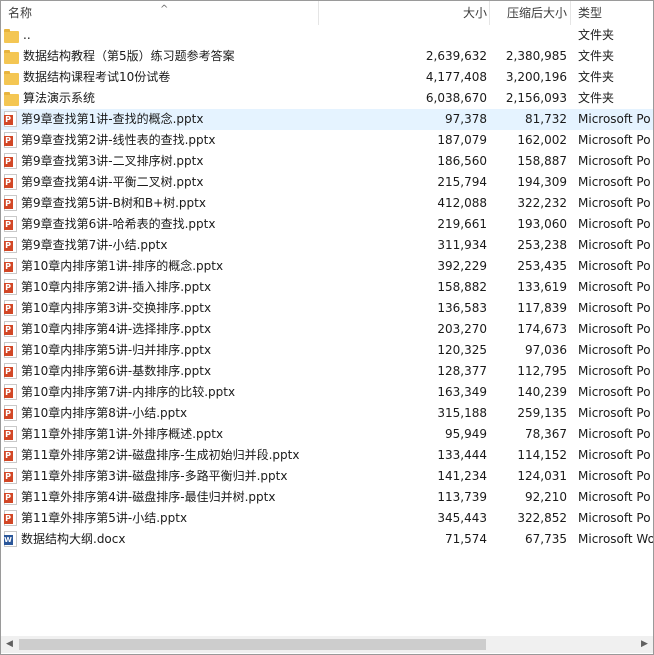 Image resolution: width=654 pixels, height=655 pixels. I want to click on file-name-cell: 第10章内排序第4讲-选择排序.pptx, so click(160, 329).